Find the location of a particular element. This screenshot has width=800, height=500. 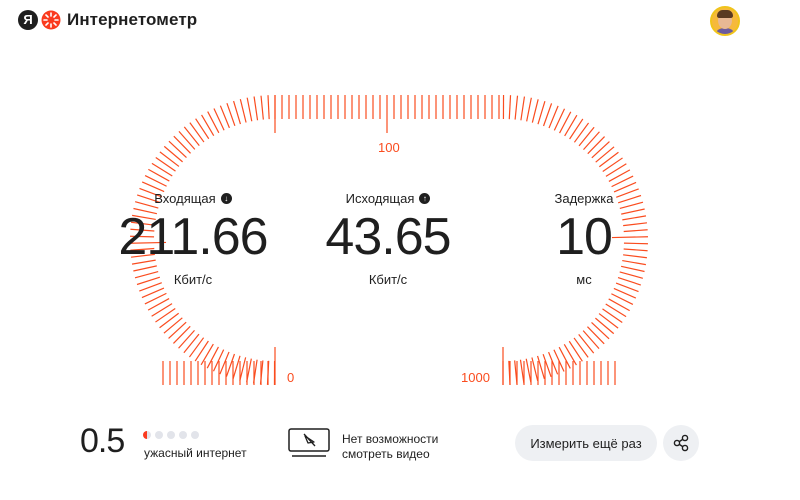

upload-icon: ↑ is located at coordinates (425, 198).